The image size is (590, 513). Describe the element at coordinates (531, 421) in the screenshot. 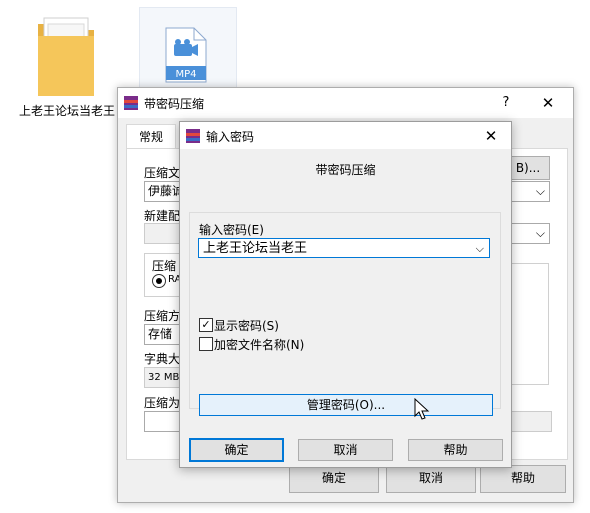

I see `extra-field` at that location.